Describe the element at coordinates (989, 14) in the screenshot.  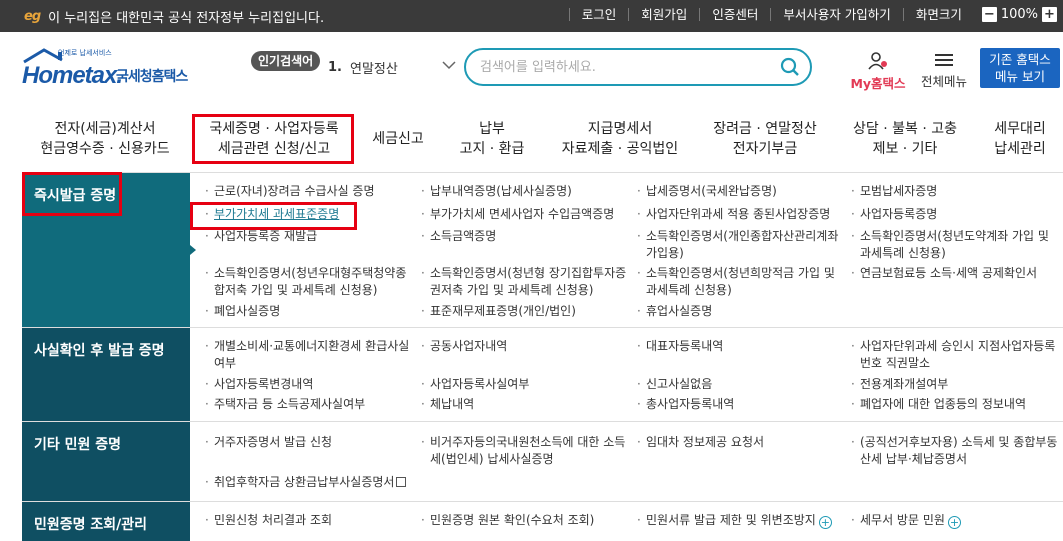
I see `zoom-out-button: −` at that location.